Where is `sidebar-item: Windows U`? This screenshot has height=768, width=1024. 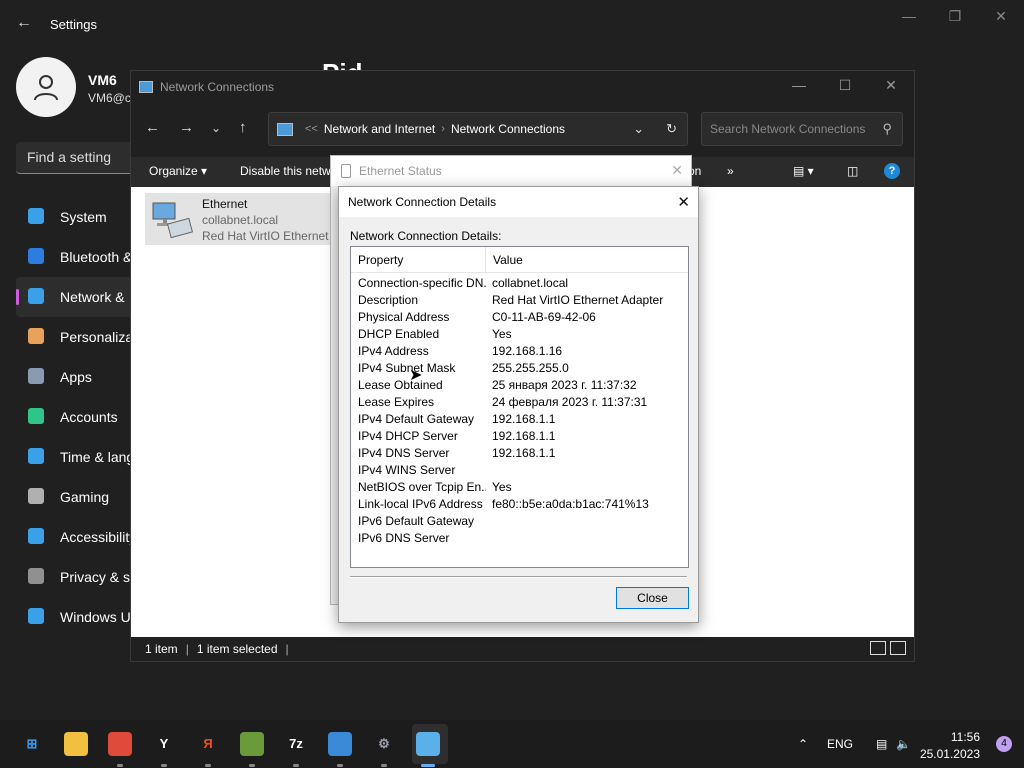 sidebar-item: Windows U is located at coordinates (76, 617).